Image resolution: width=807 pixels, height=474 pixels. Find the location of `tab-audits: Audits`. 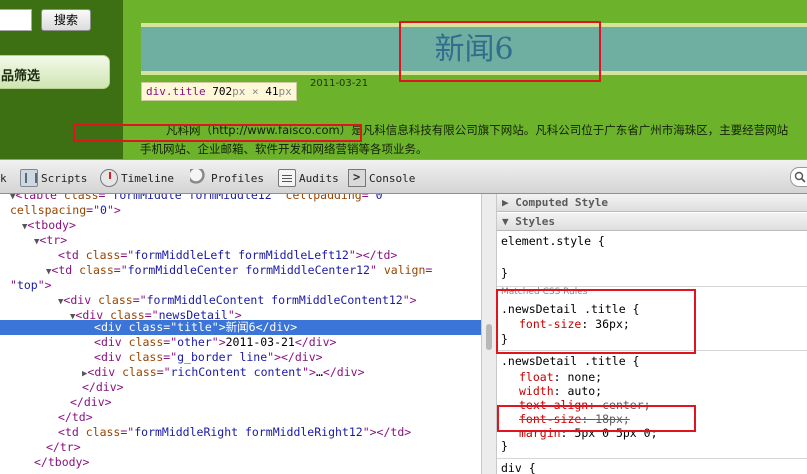

tab-audits: Audits is located at coordinates (308, 178).